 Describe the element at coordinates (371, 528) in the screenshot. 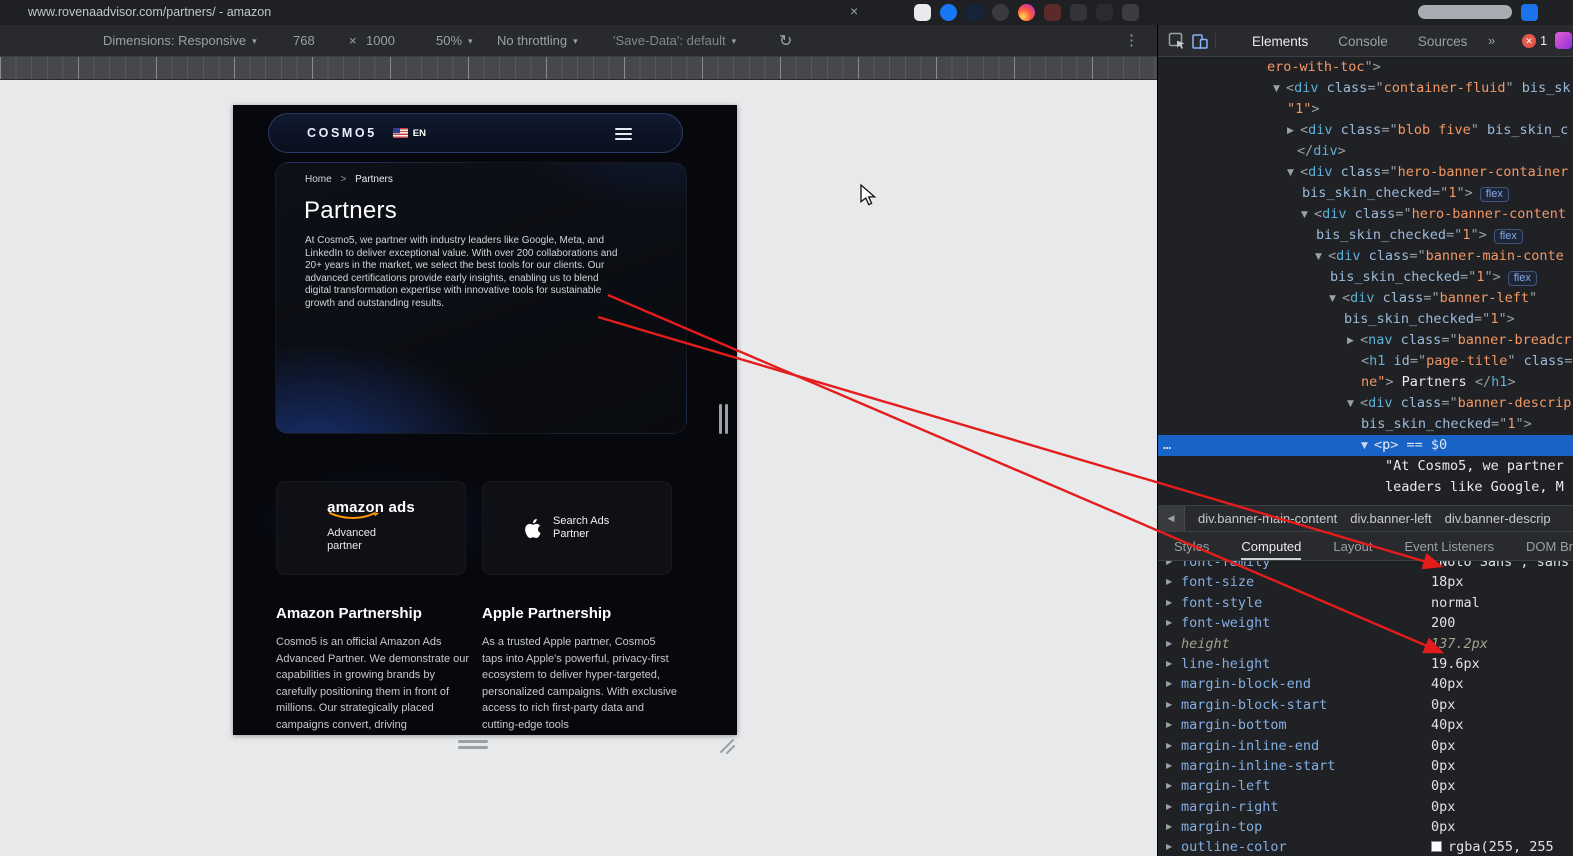

I see `partner-card-amazon: amazon ads Advanced partner` at that location.